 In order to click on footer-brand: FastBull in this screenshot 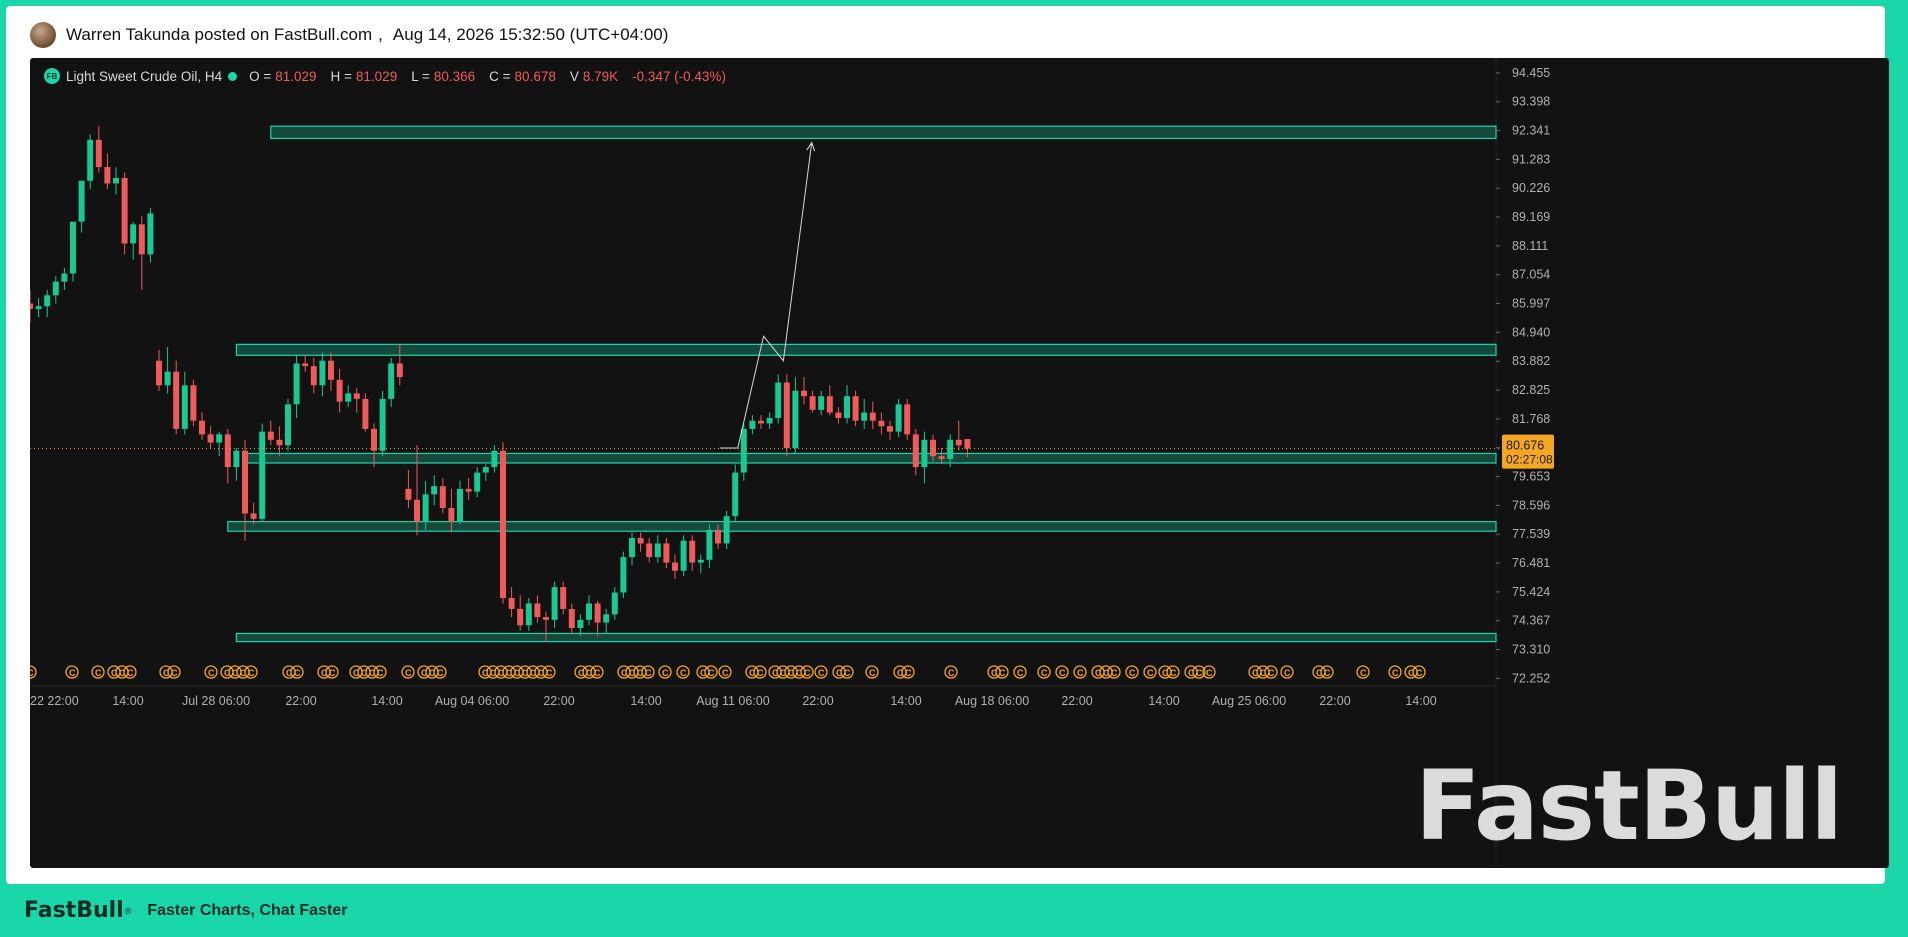, I will do `click(74, 910)`.